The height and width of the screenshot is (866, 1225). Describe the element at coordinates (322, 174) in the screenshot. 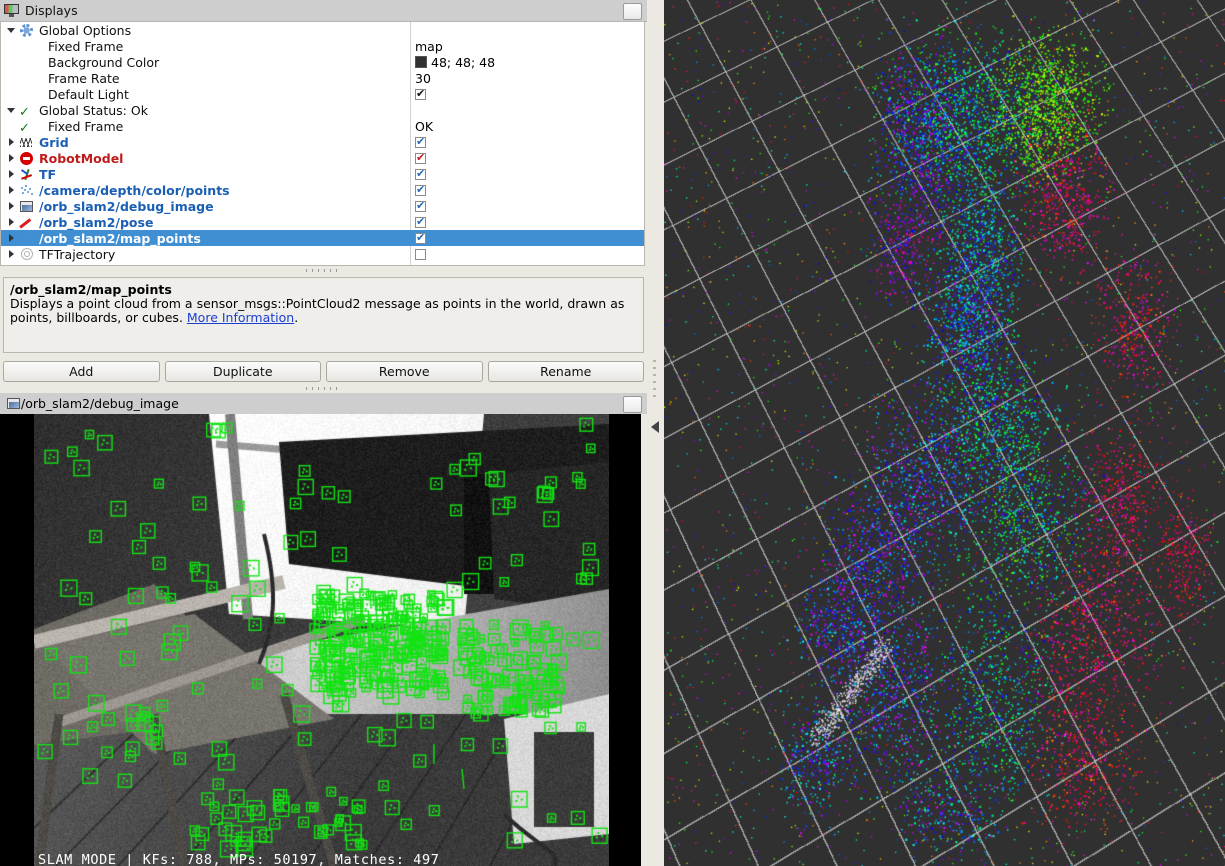

I see `tree-item-tf: TF` at that location.